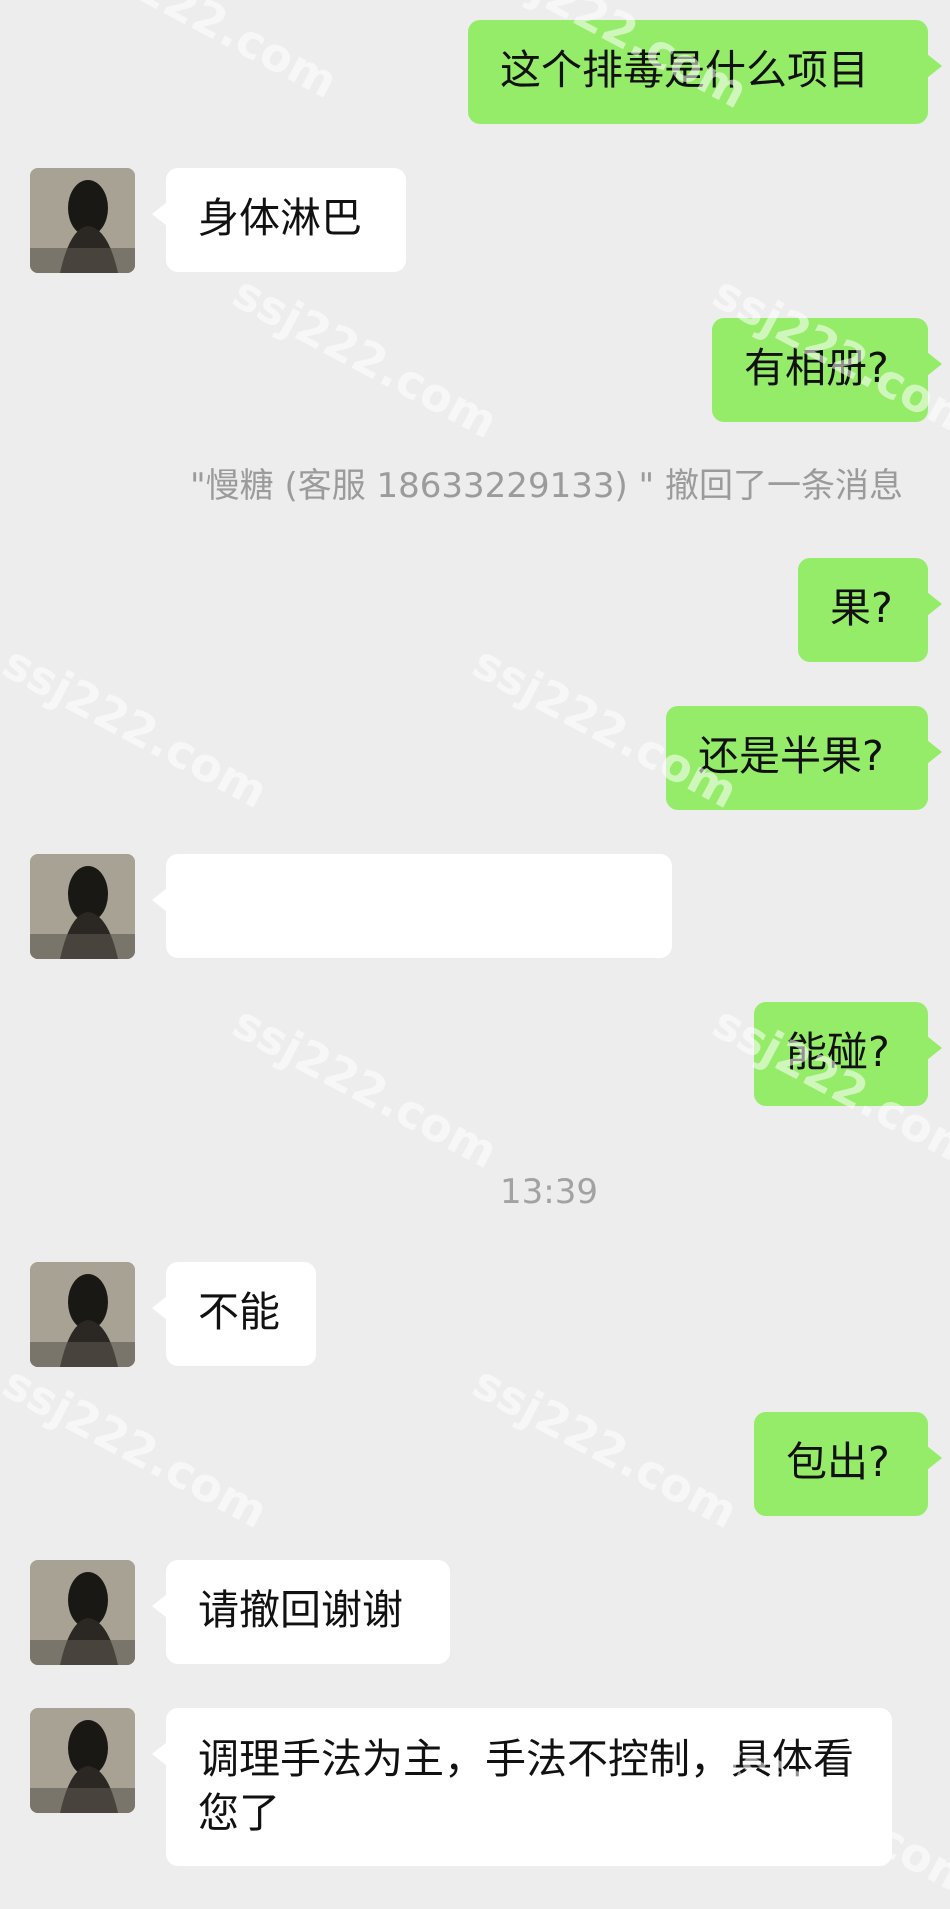  I want to click on message-bubble-incoming: 调理手法为主，手法不控制，具体看您了, so click(522, 1787).